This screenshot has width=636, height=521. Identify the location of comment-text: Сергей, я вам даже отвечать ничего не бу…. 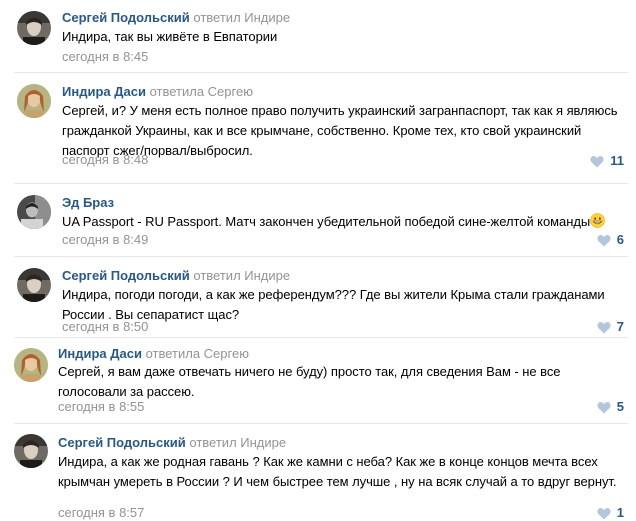
(309, 381).